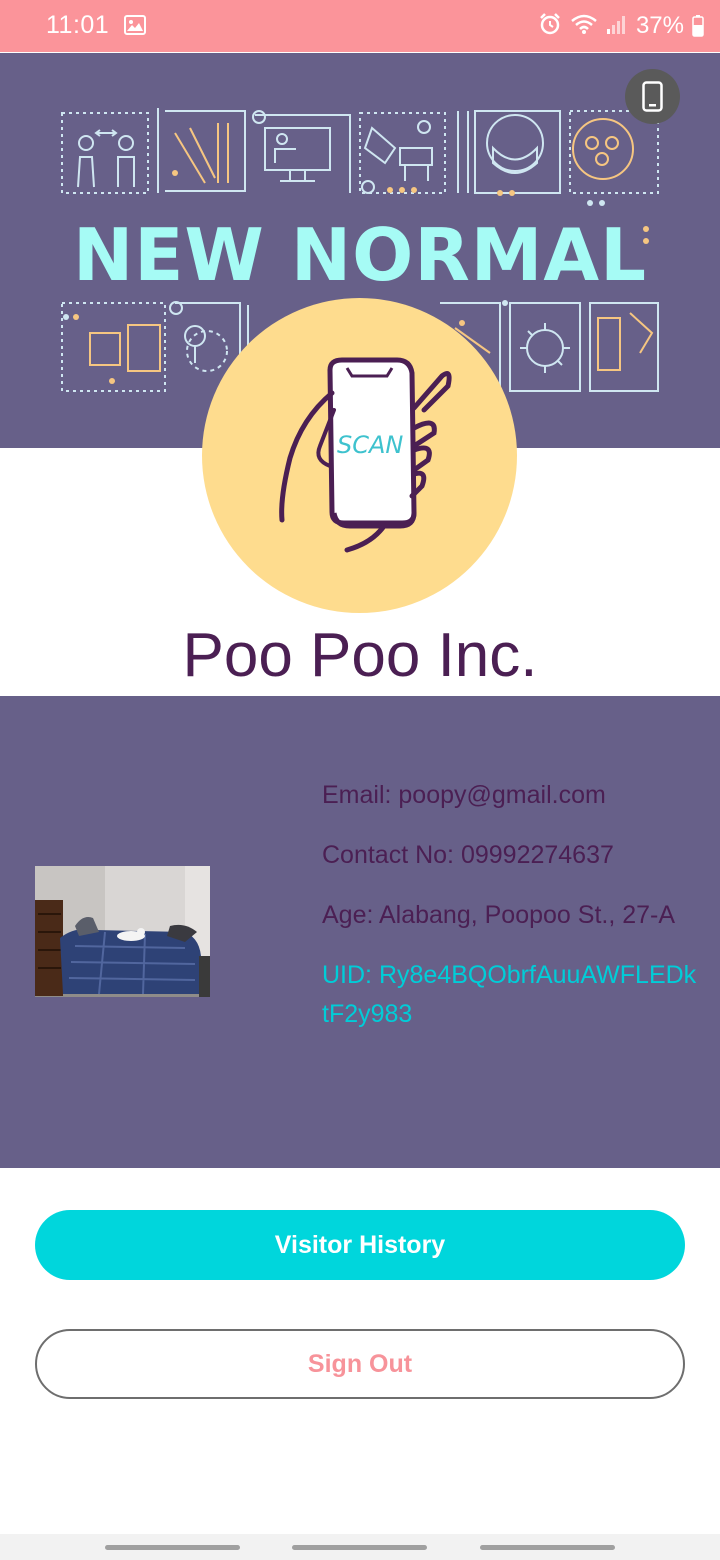  I want to click on gallery-icon, so click(135, 25).